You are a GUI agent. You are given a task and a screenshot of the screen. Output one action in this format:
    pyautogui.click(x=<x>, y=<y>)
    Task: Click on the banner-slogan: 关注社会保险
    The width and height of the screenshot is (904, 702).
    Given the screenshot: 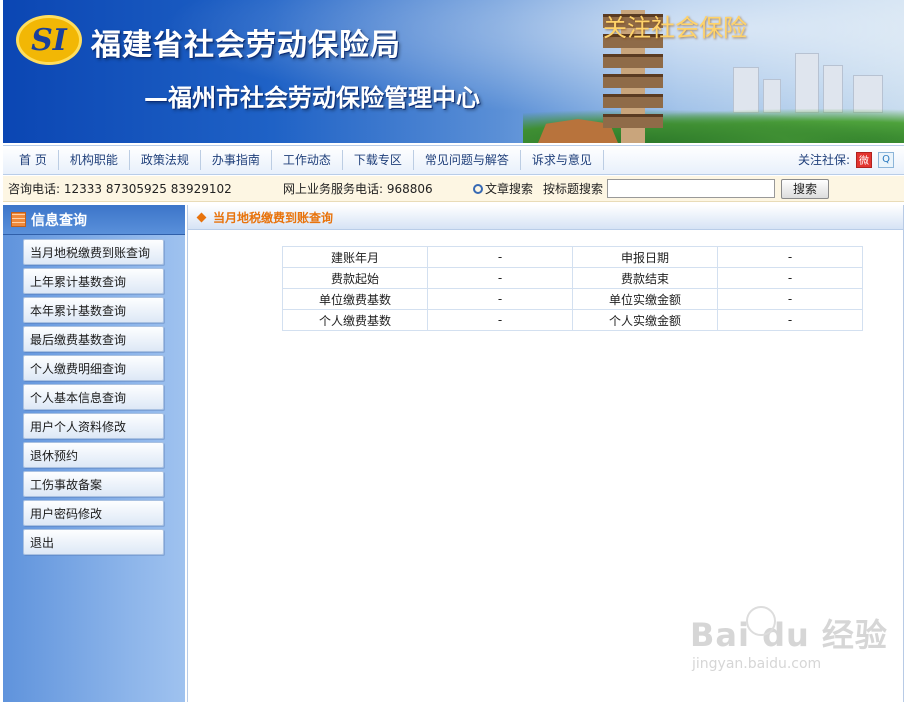 What is the action you would take?
    pyautogui.click(x=675, y=28)
    